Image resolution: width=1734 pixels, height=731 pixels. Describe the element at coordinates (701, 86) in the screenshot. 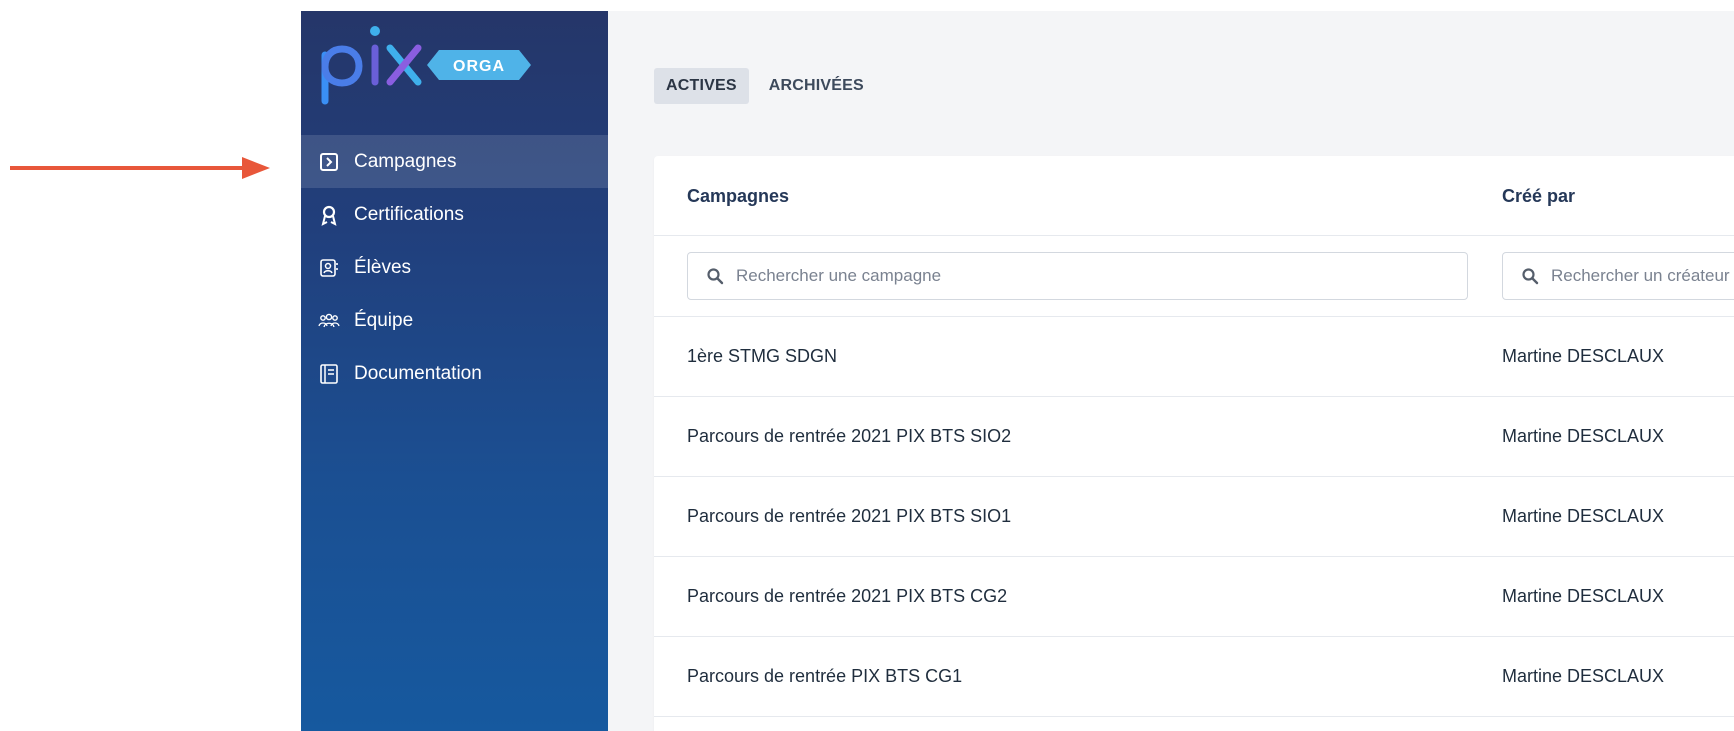

I see `tab-actives: ACTIVES` at that location.